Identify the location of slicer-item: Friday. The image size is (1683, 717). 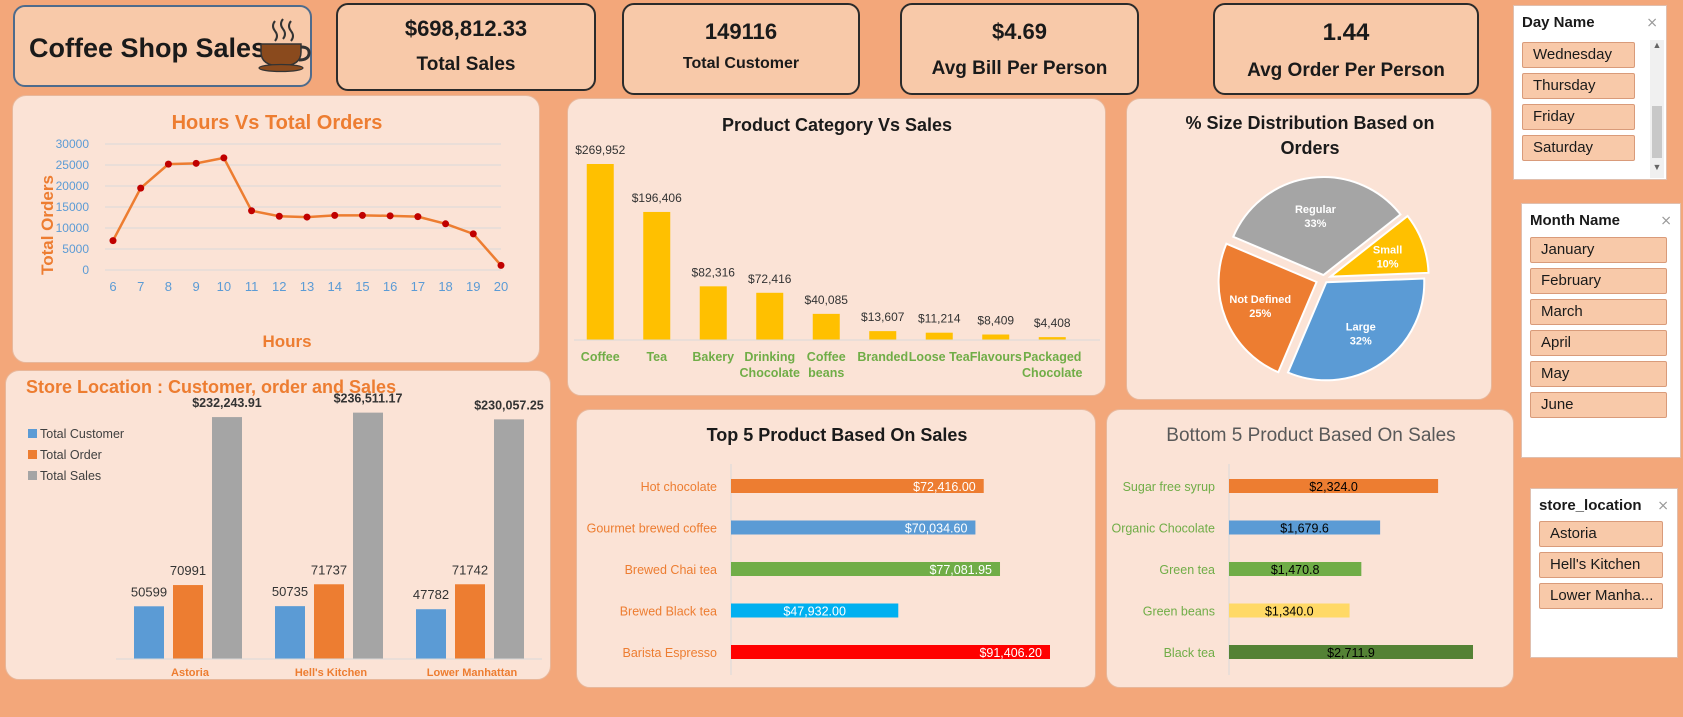
(1578, 117).